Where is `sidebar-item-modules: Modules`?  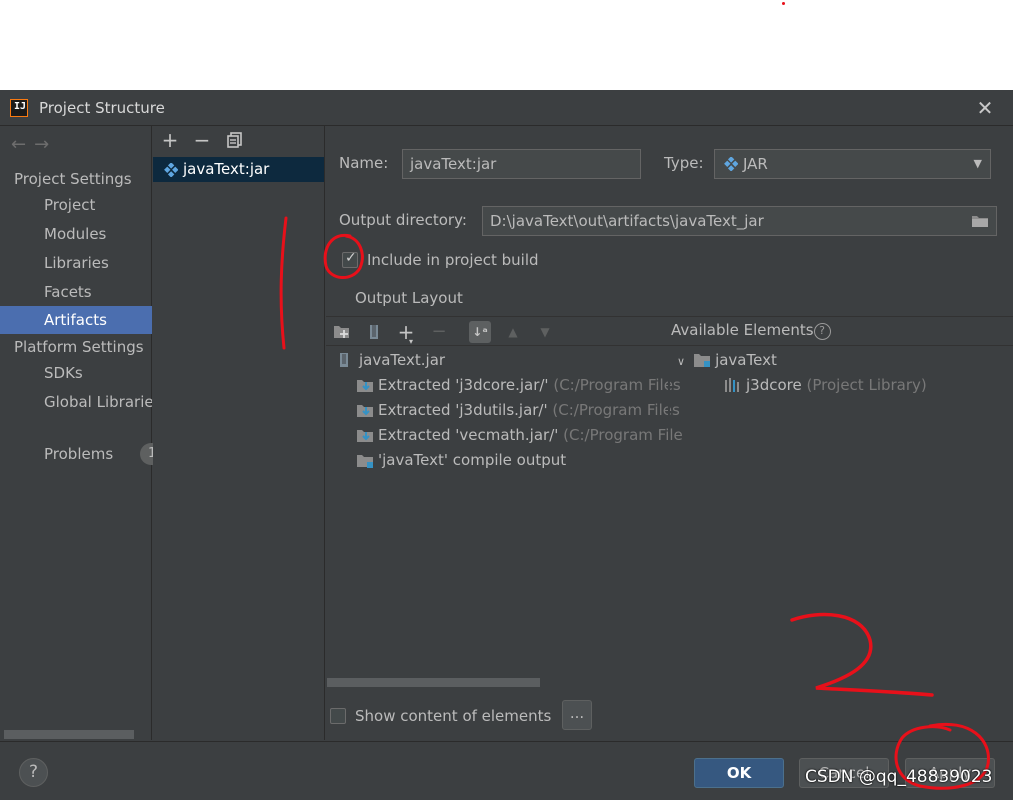
sidebar-item-modules: Modules is located at coordinates (76, 234).